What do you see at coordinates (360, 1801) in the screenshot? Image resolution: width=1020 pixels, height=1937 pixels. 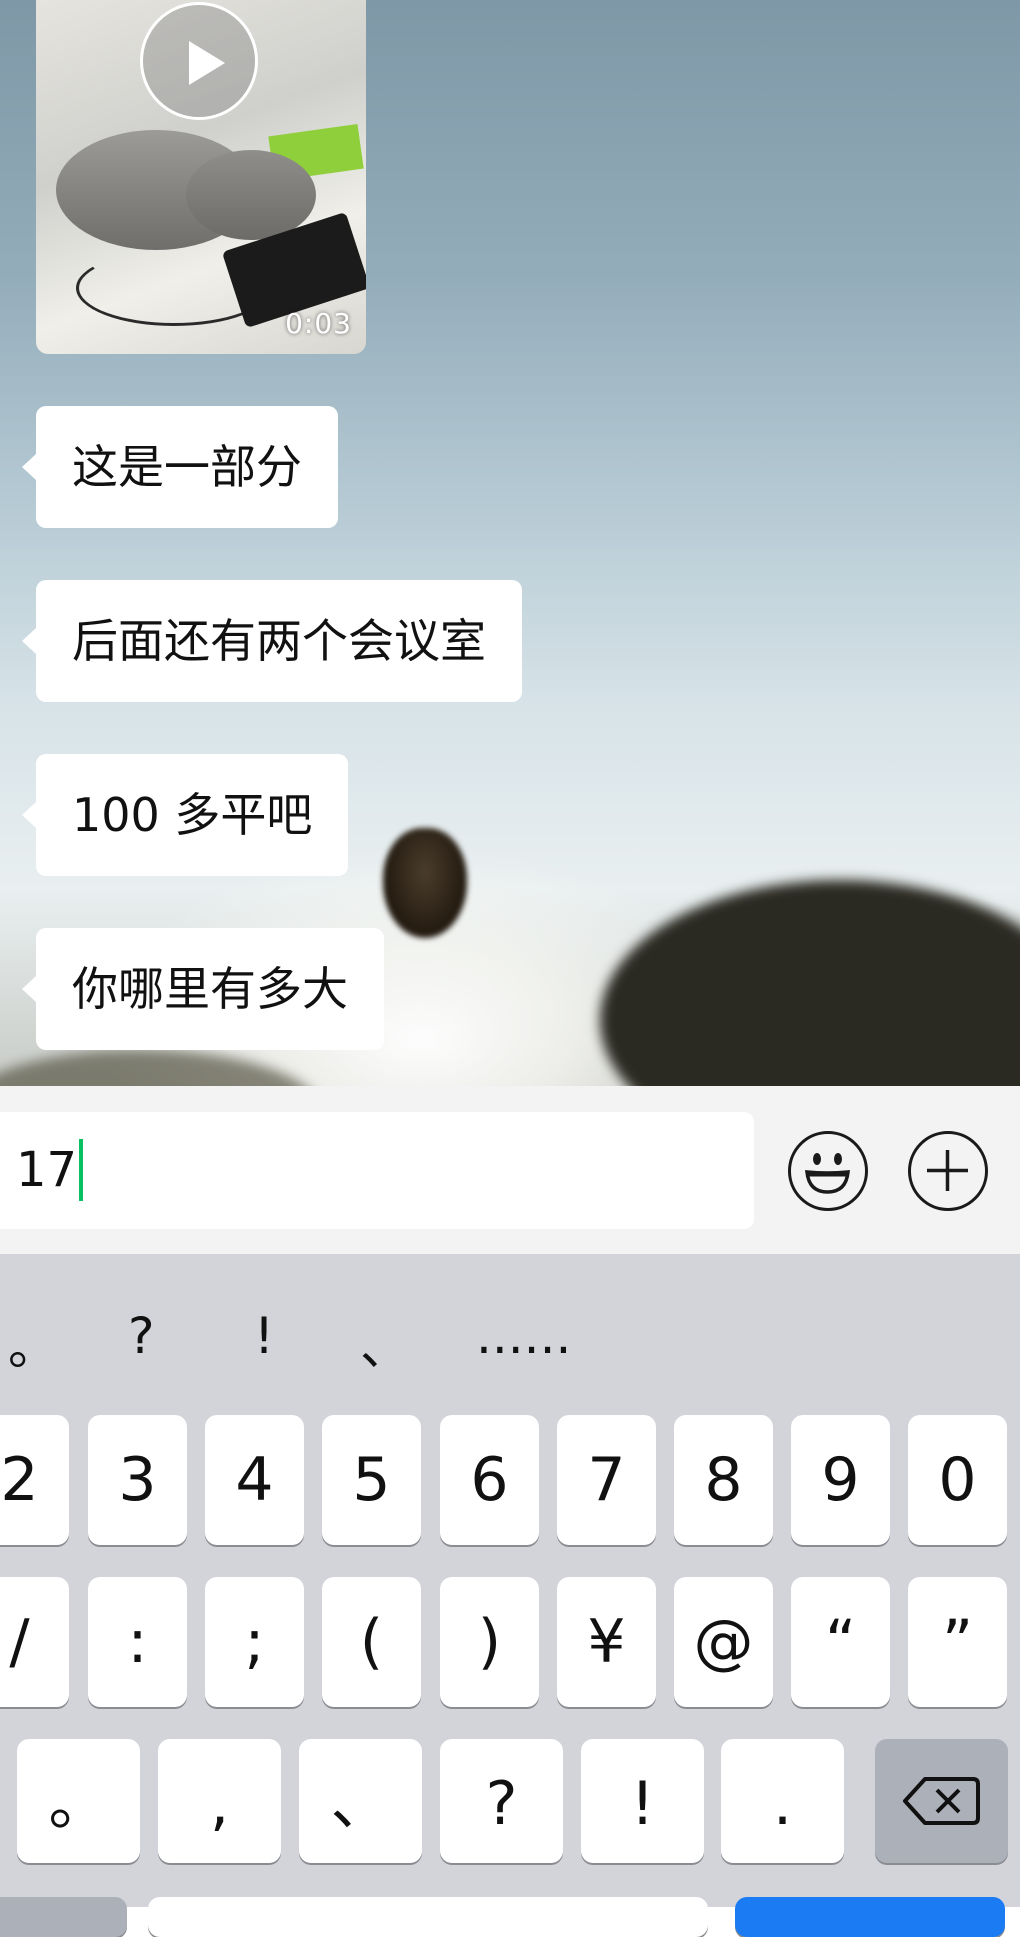 I see `key: 、` at bounding box center [360, 1801].